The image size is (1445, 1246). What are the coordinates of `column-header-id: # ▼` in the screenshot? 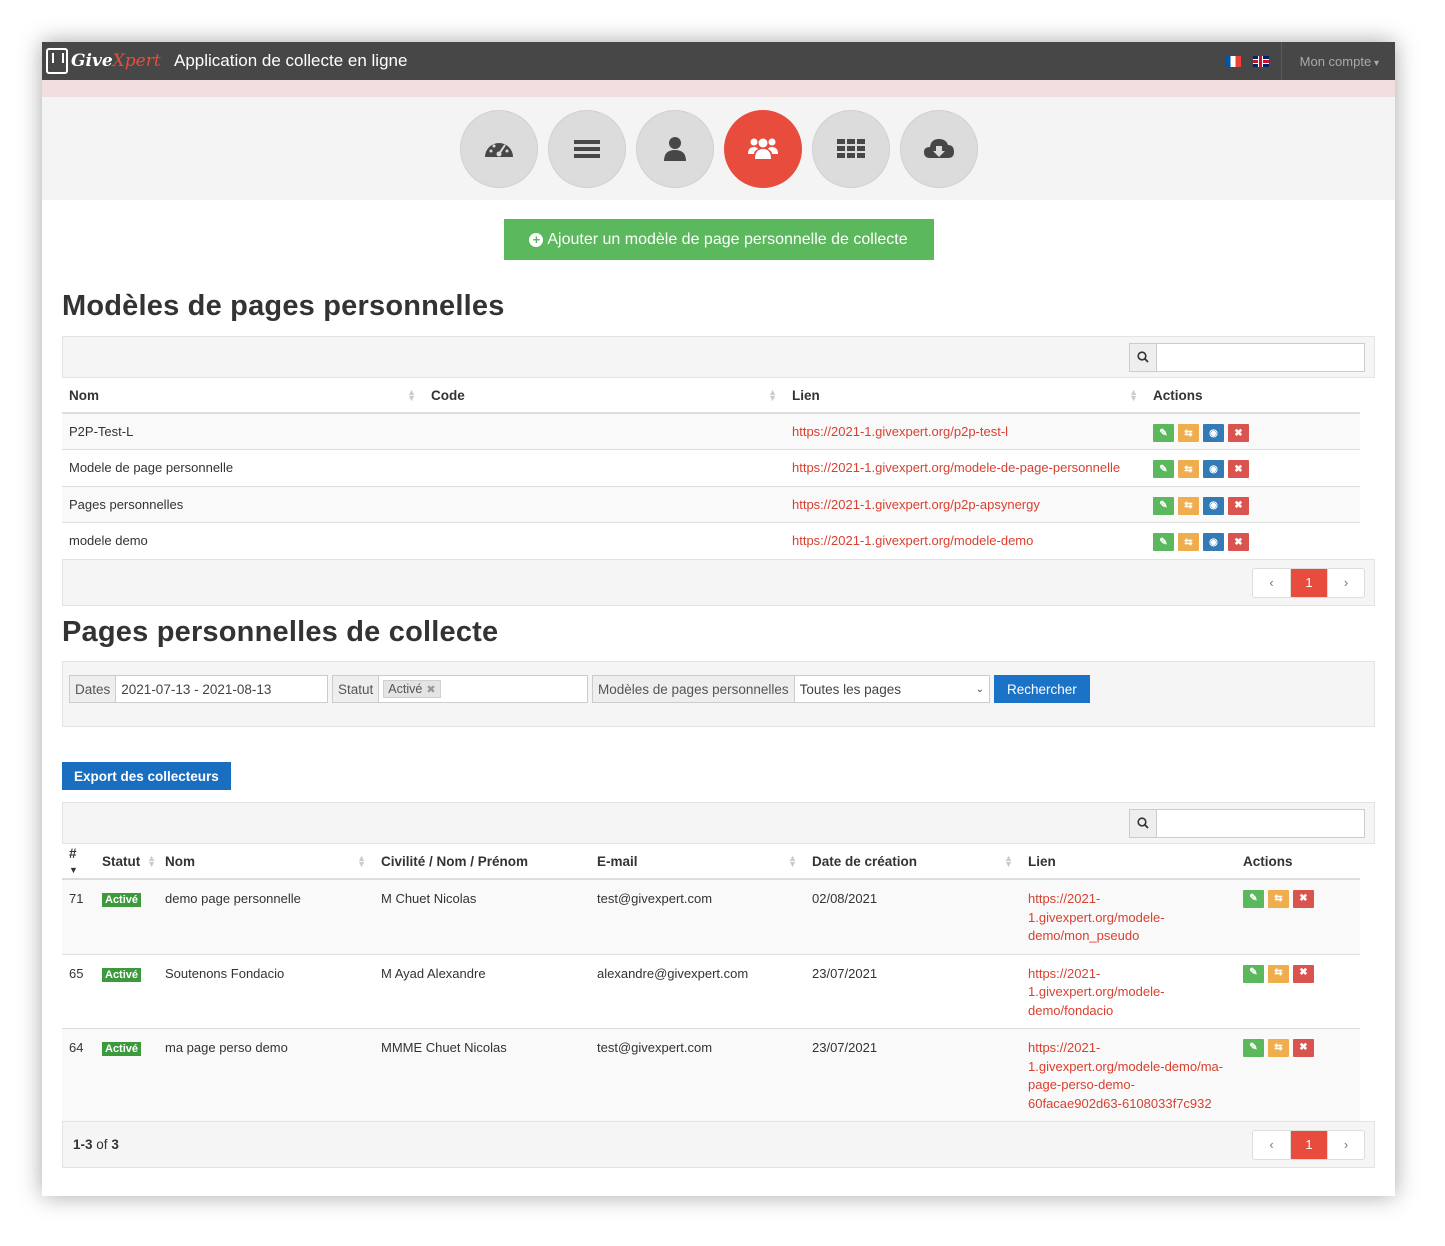 It's located at (78, 862).